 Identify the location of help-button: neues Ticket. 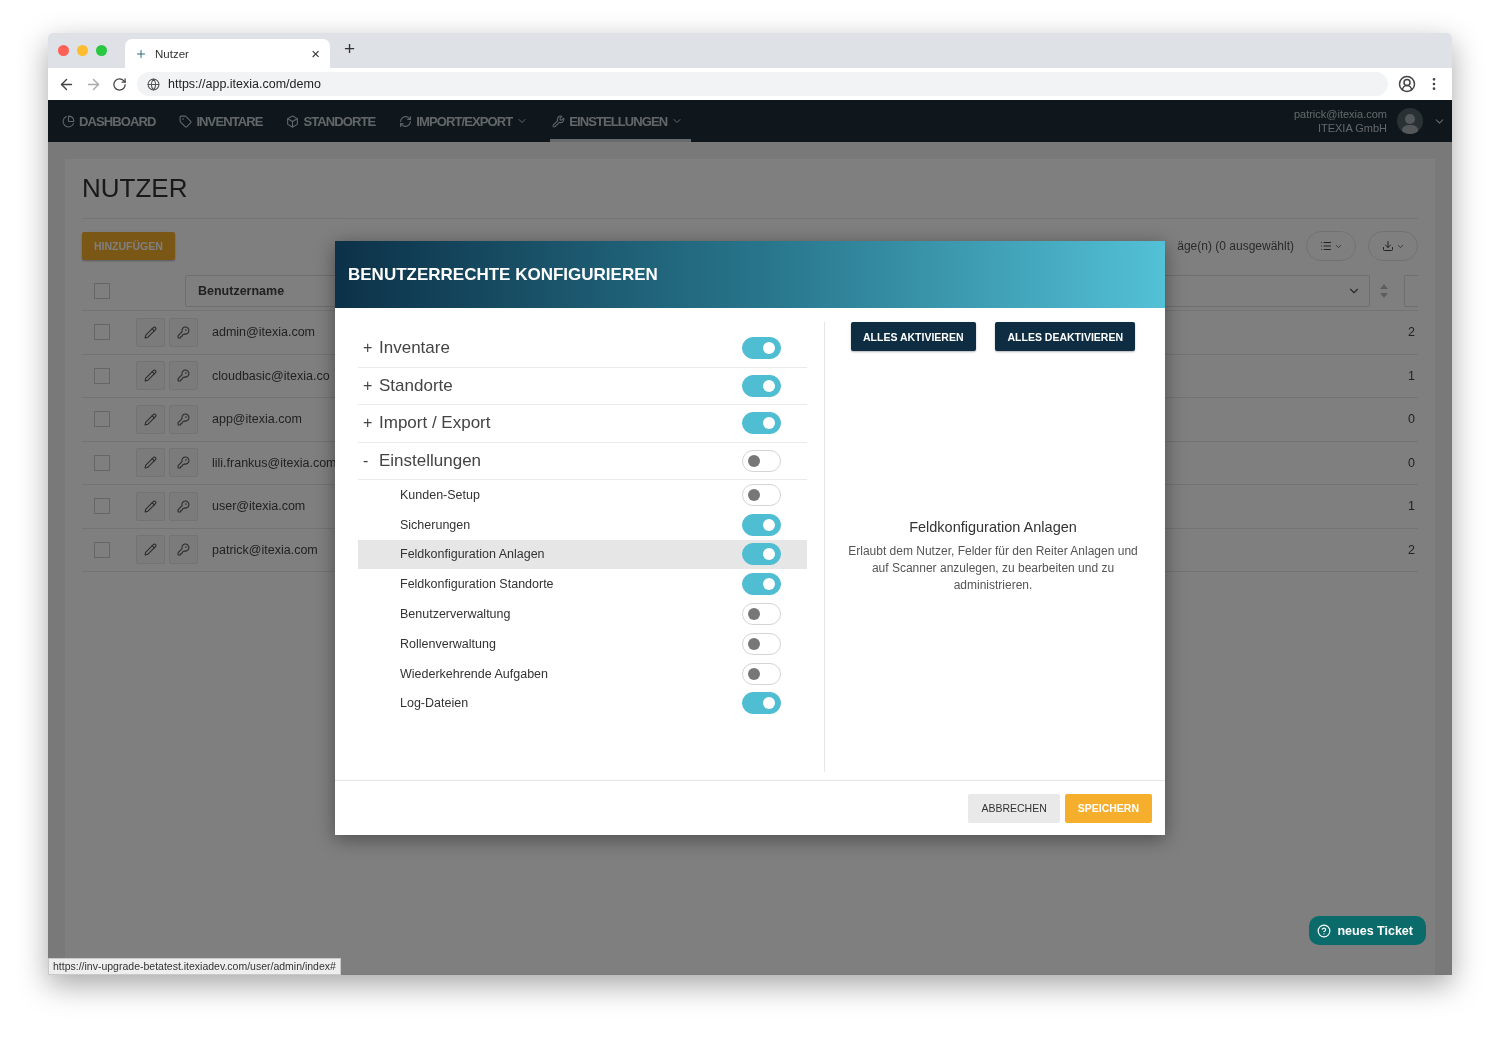
(1367, 930).